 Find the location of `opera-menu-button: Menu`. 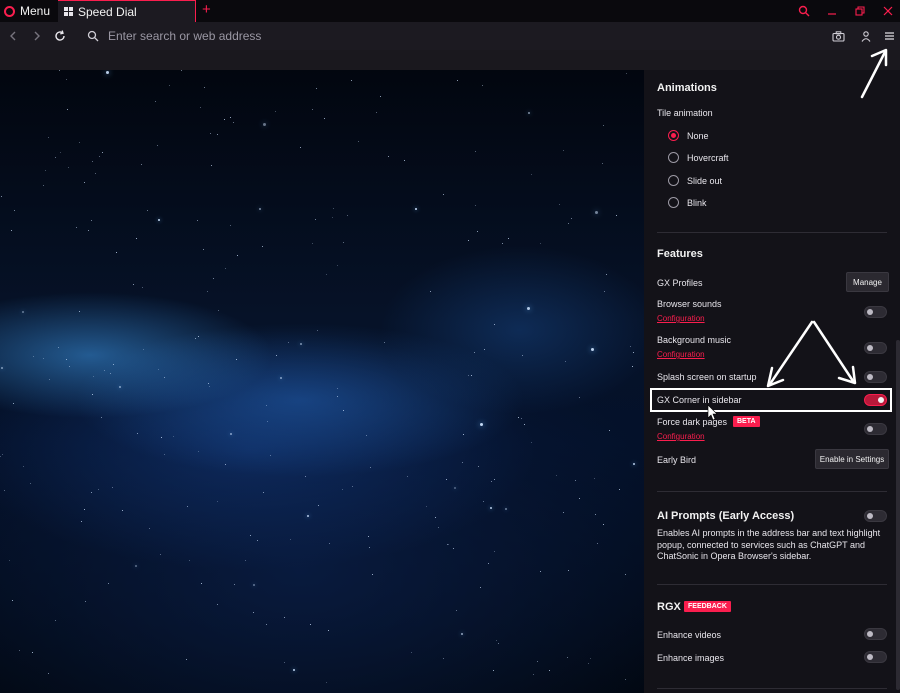

opera-menu-button: Menu is located at coordinates (27, 11).